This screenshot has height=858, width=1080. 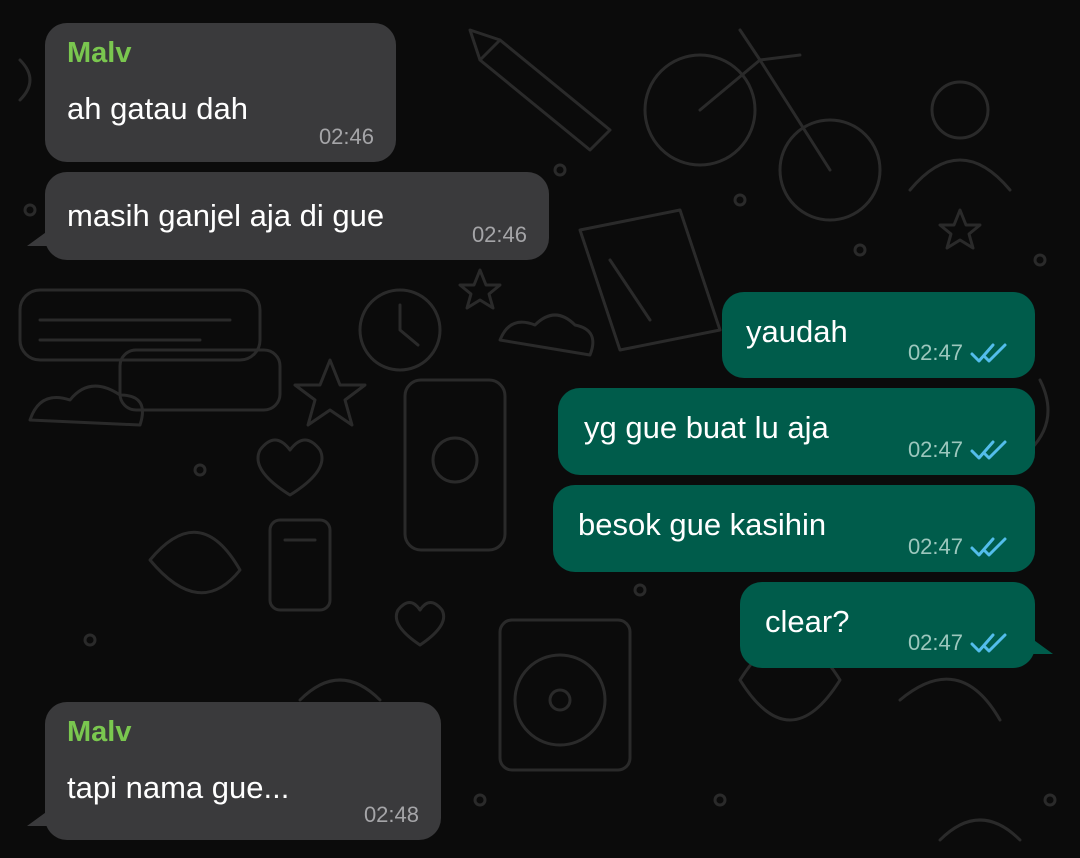 What do you see at coordinates (797, 331) in the screenshot?
I see `message-text: yaudah` at bounding box center [797, 331].